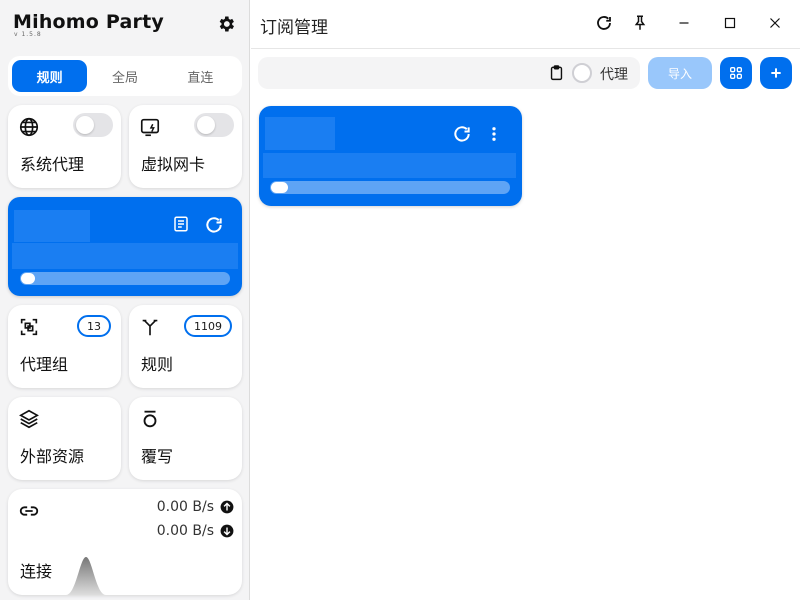 This screenshot has width=800, height=600. I want to click on profile-card, so click(125, 246).